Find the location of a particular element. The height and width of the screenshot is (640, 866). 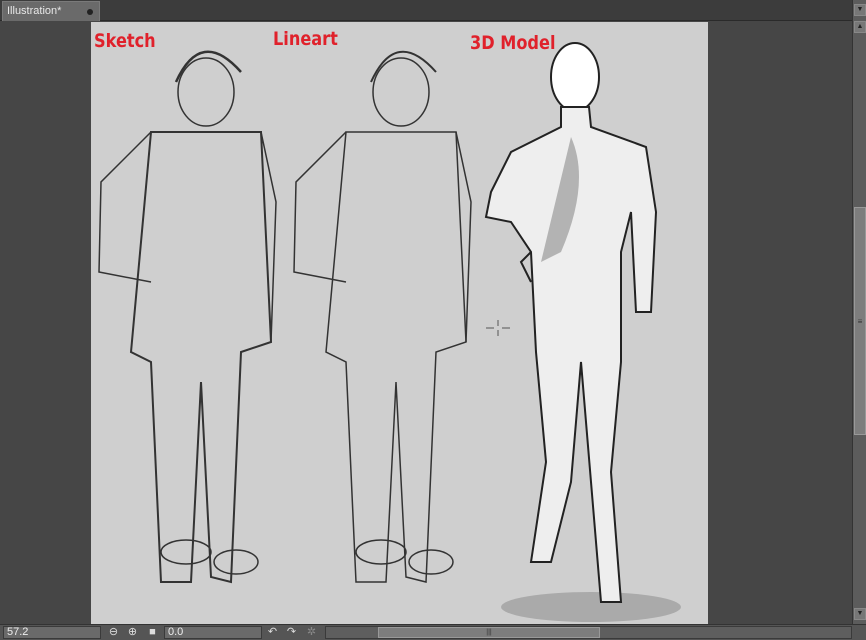

close-dot-icon is located at coordinates (90, 12).